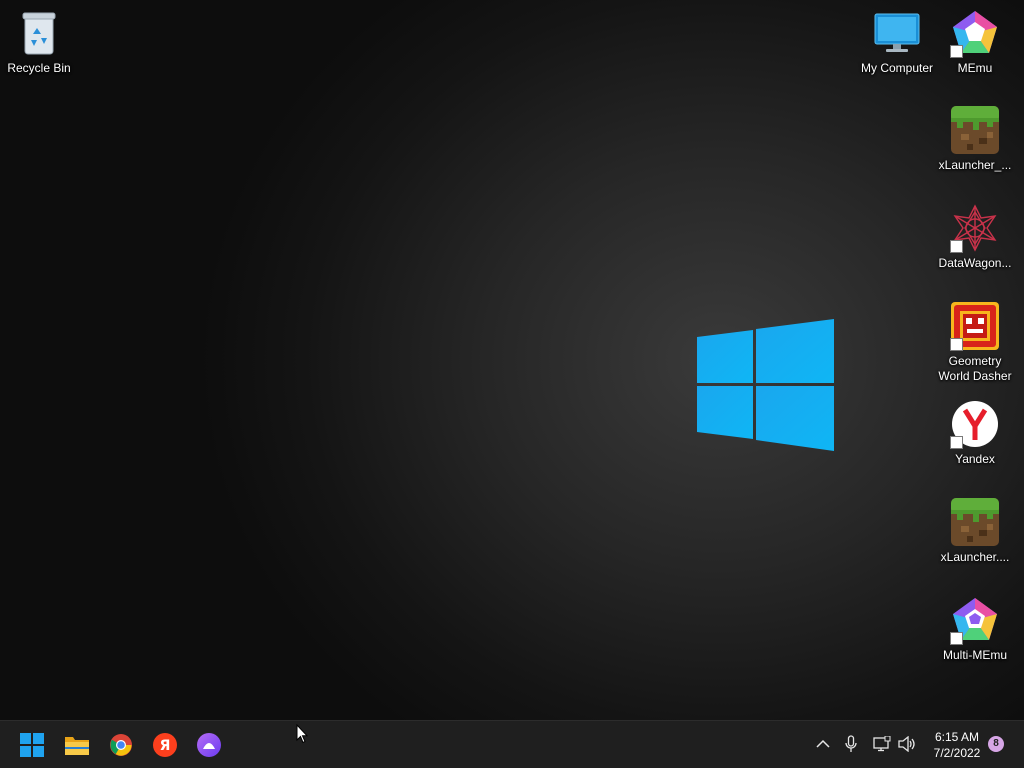 Image resolution: width=1024 pixels, height=768 pixels. I want to click on chevron-up-icon, so click(823, 743).